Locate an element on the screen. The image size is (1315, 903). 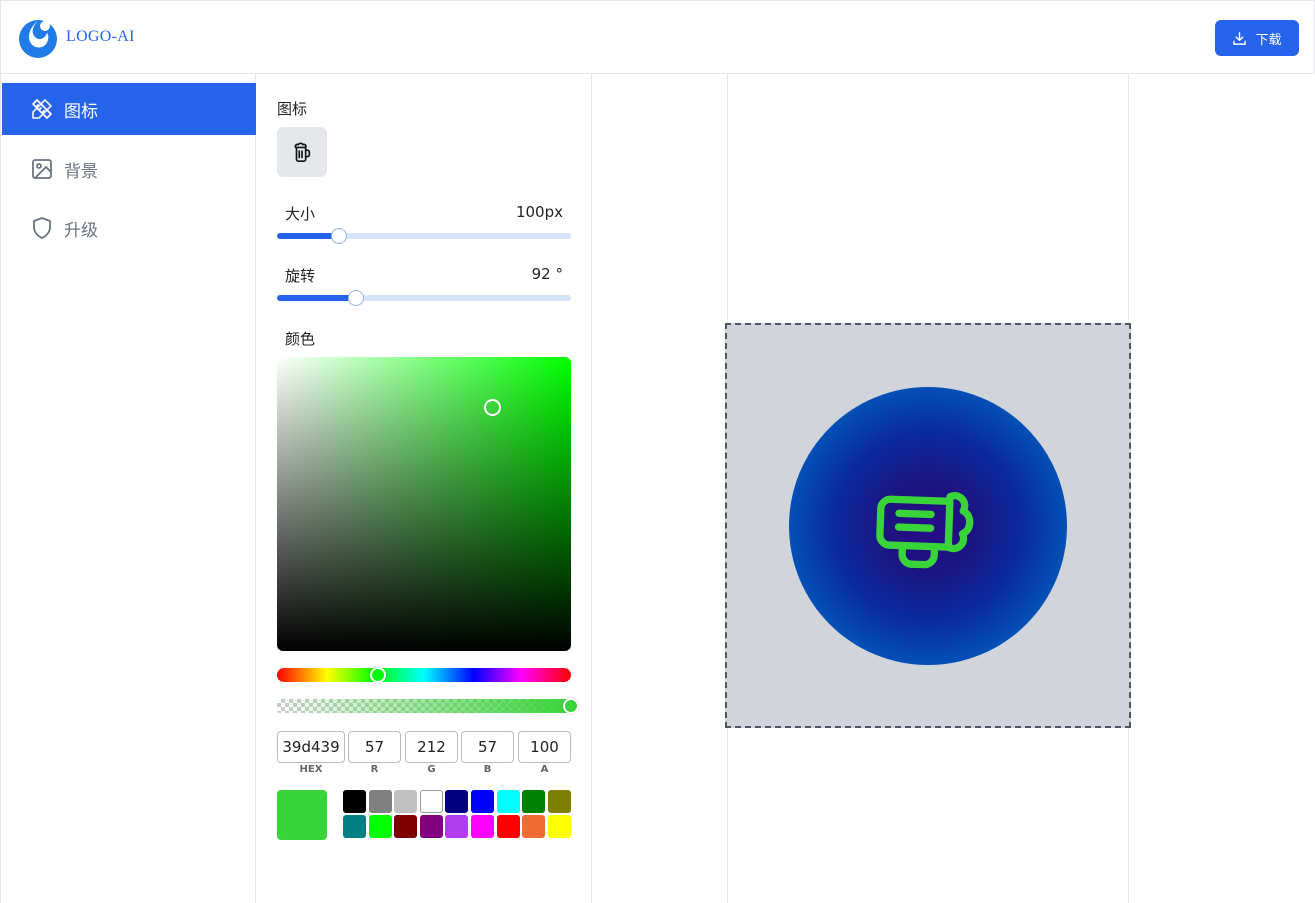
hex-label: HEX is located at coordinates (311, 769).